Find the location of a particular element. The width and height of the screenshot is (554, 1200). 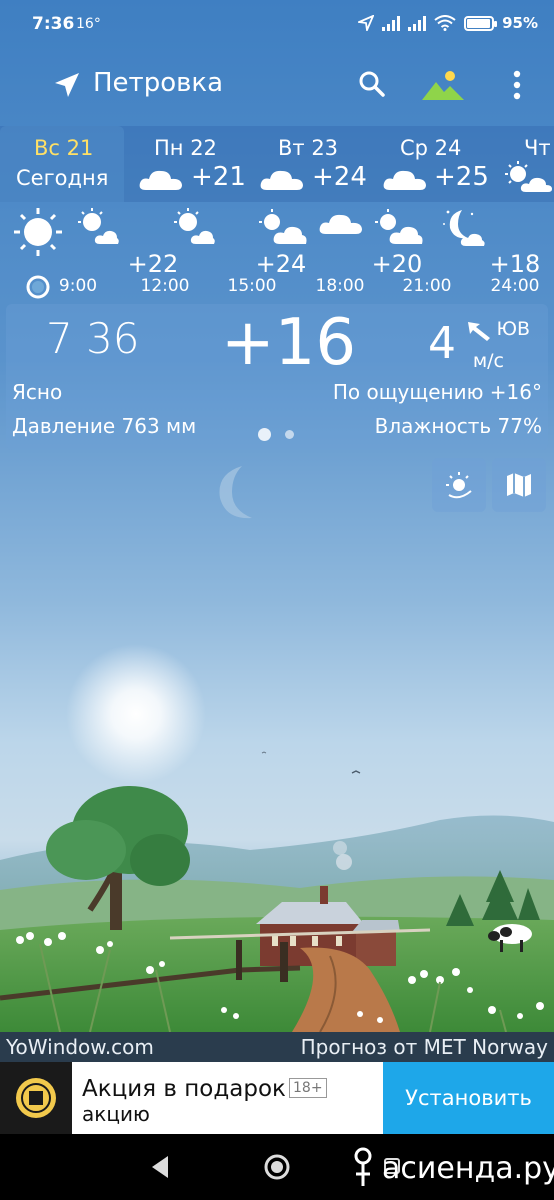

ad-banner: Акция в подарок 18+ акцию Установить is located at coordinates (277, 1098).